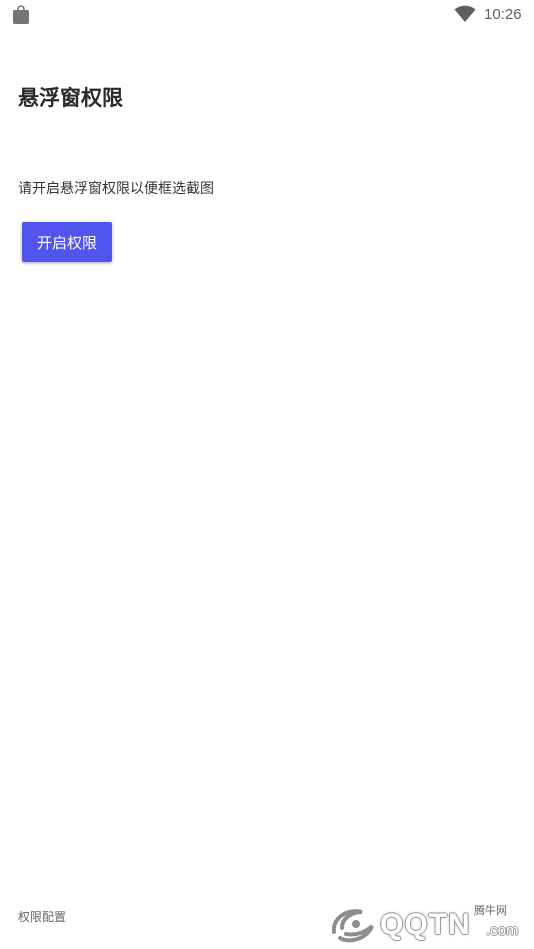 This screenshot has width=534, height=949. I want to click on swirl-icon, so click(352, 926).